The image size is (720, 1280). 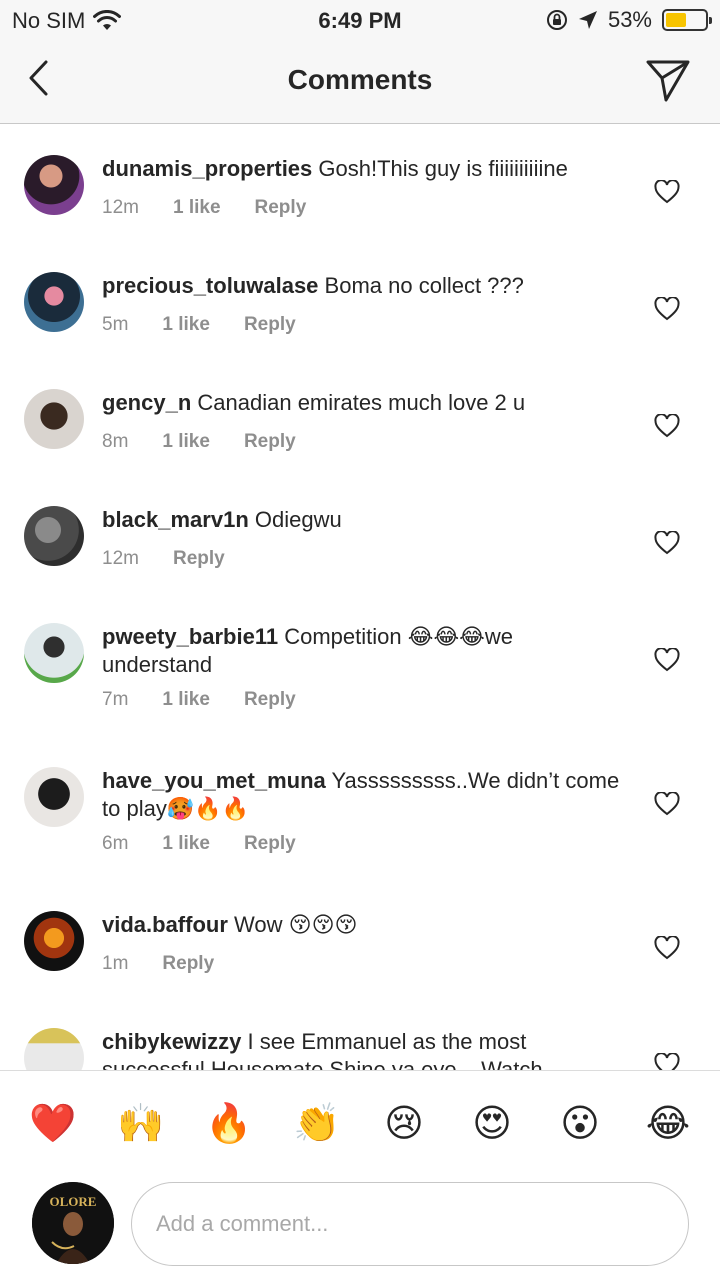 I want to click on status-right: 53%, so click(x=629, y=20).